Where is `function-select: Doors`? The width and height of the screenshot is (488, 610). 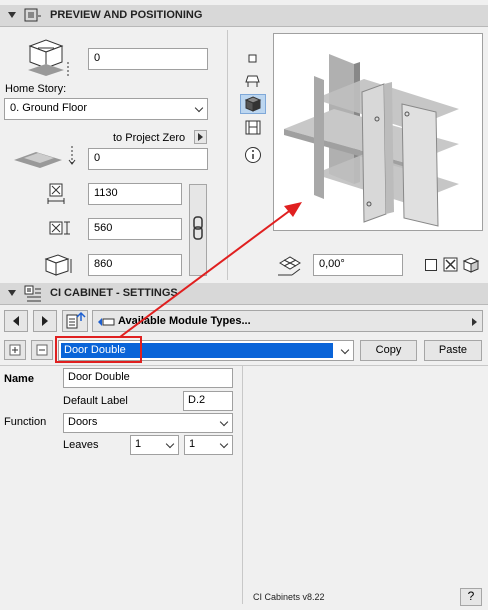
function-select: Doors is located at coordinates (148, 423).